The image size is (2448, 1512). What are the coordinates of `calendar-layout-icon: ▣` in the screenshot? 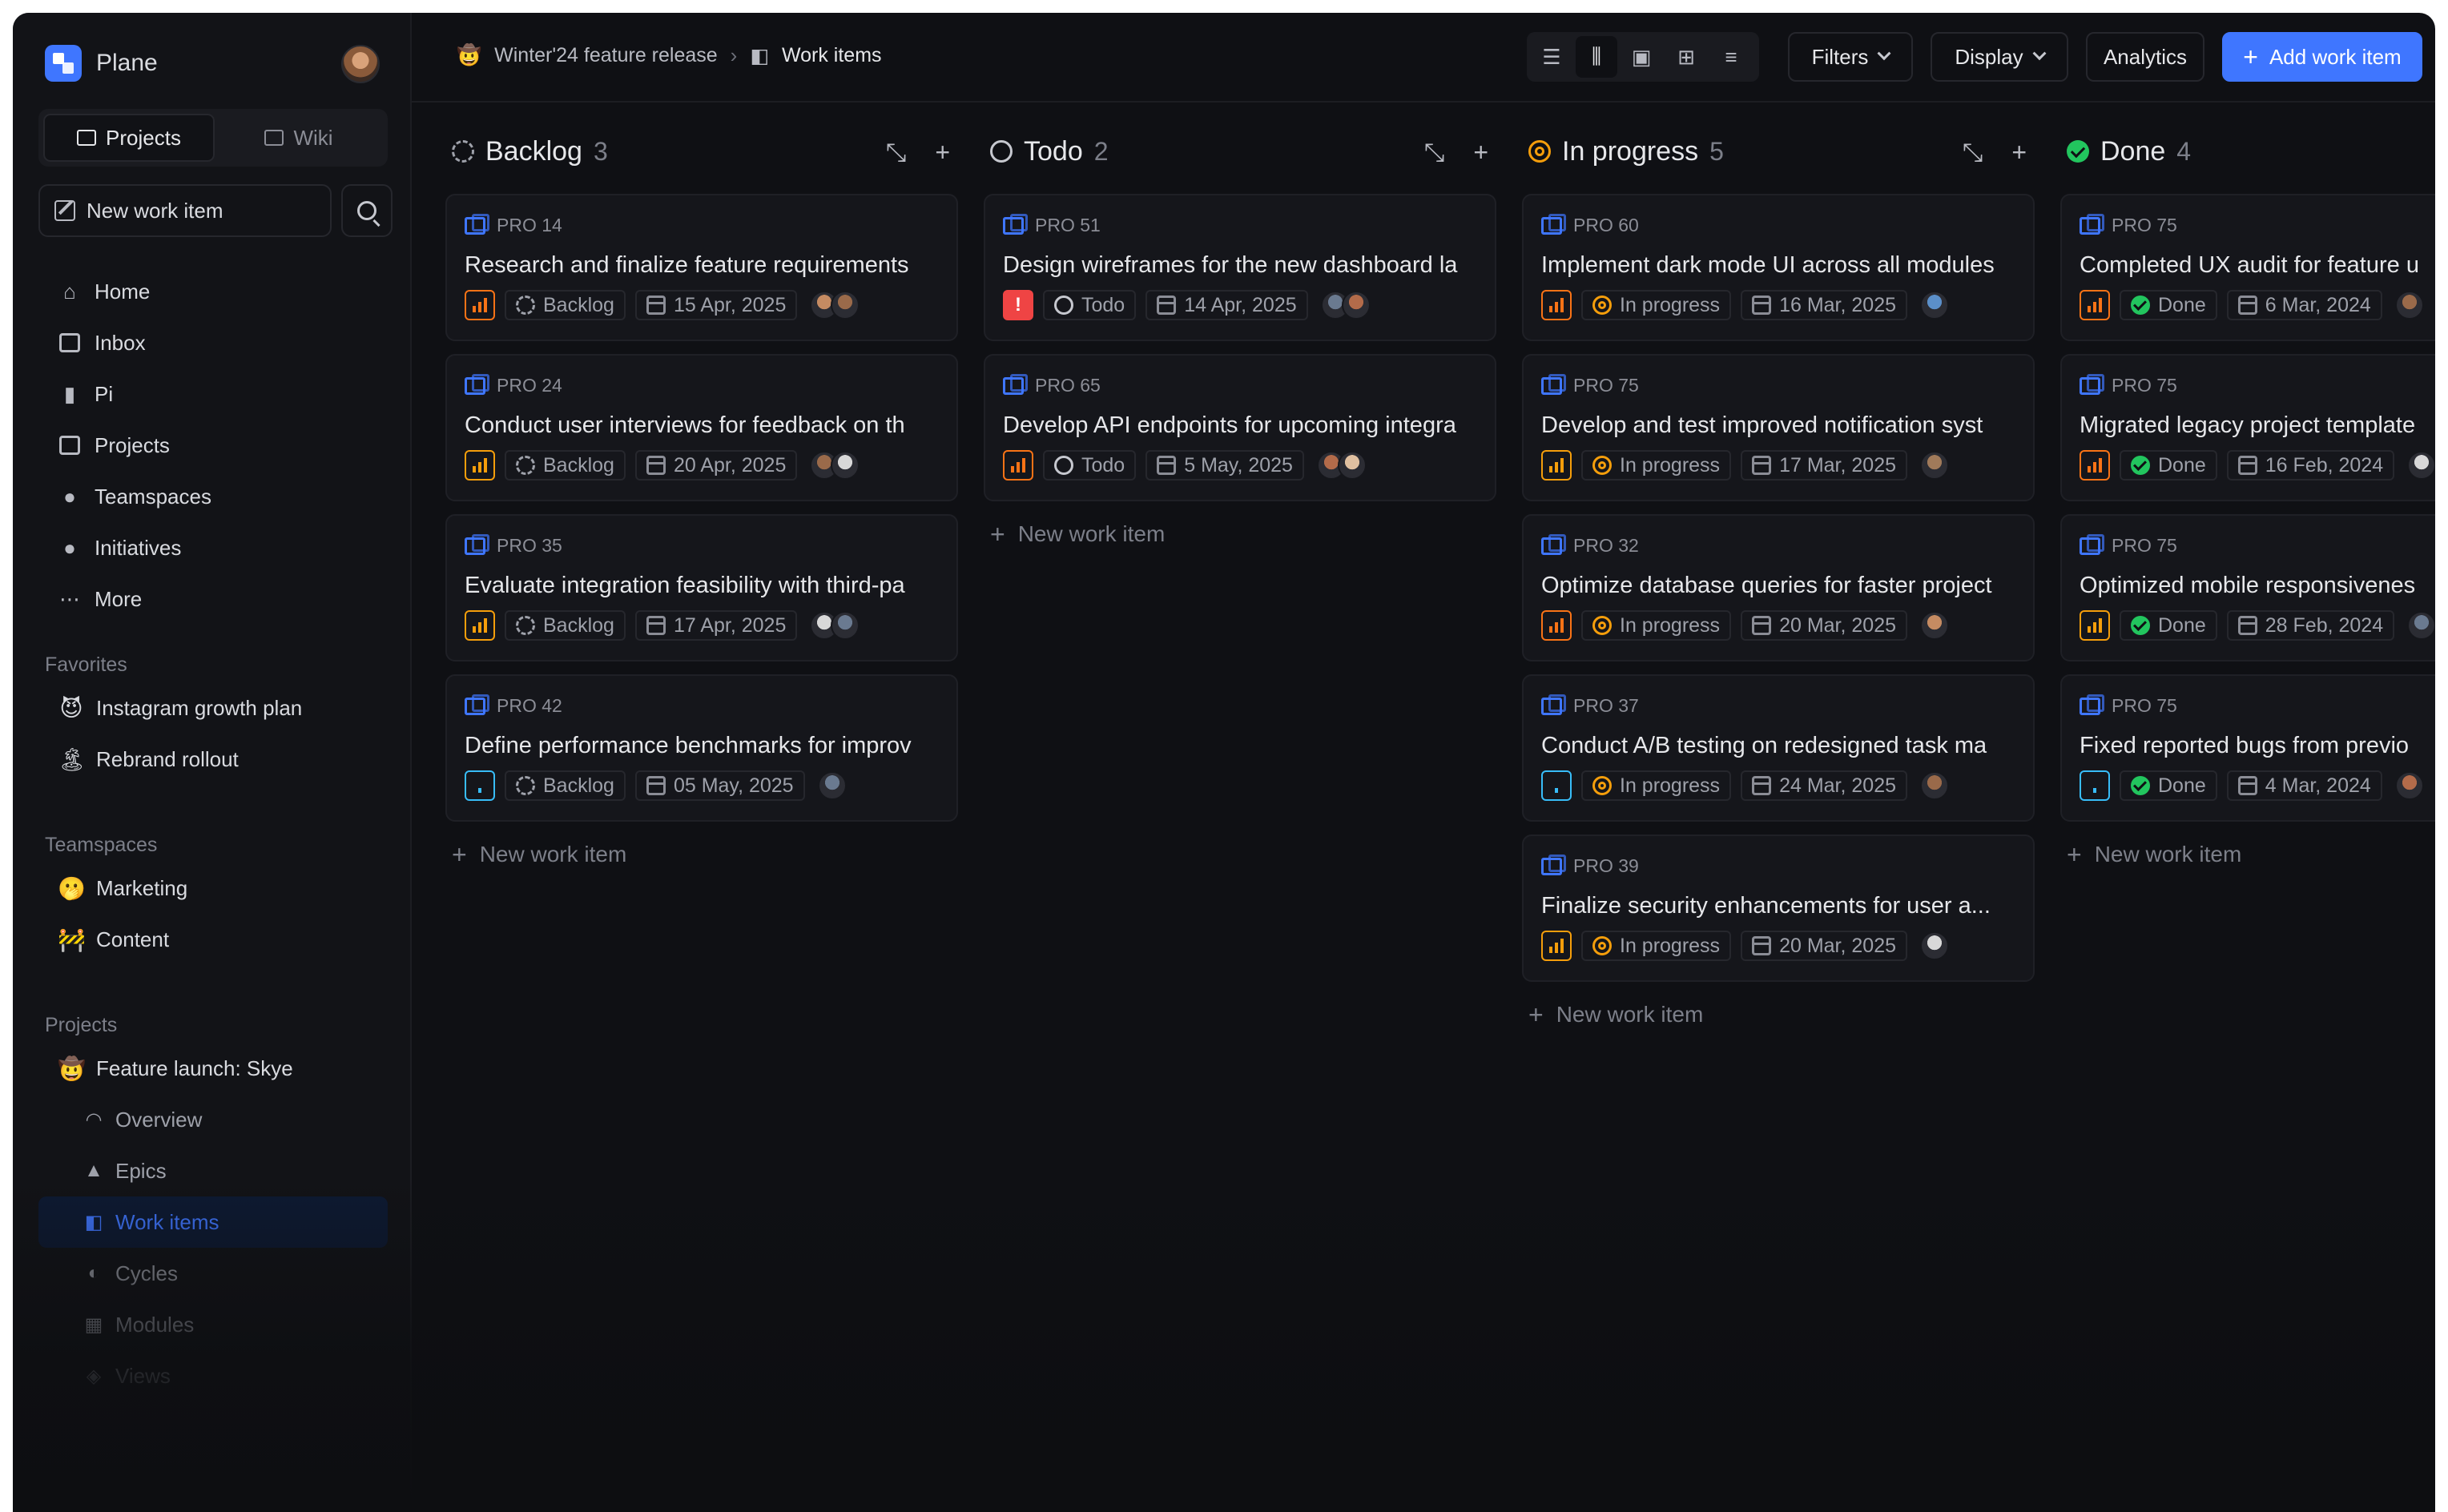 It's located at (1641, 57).